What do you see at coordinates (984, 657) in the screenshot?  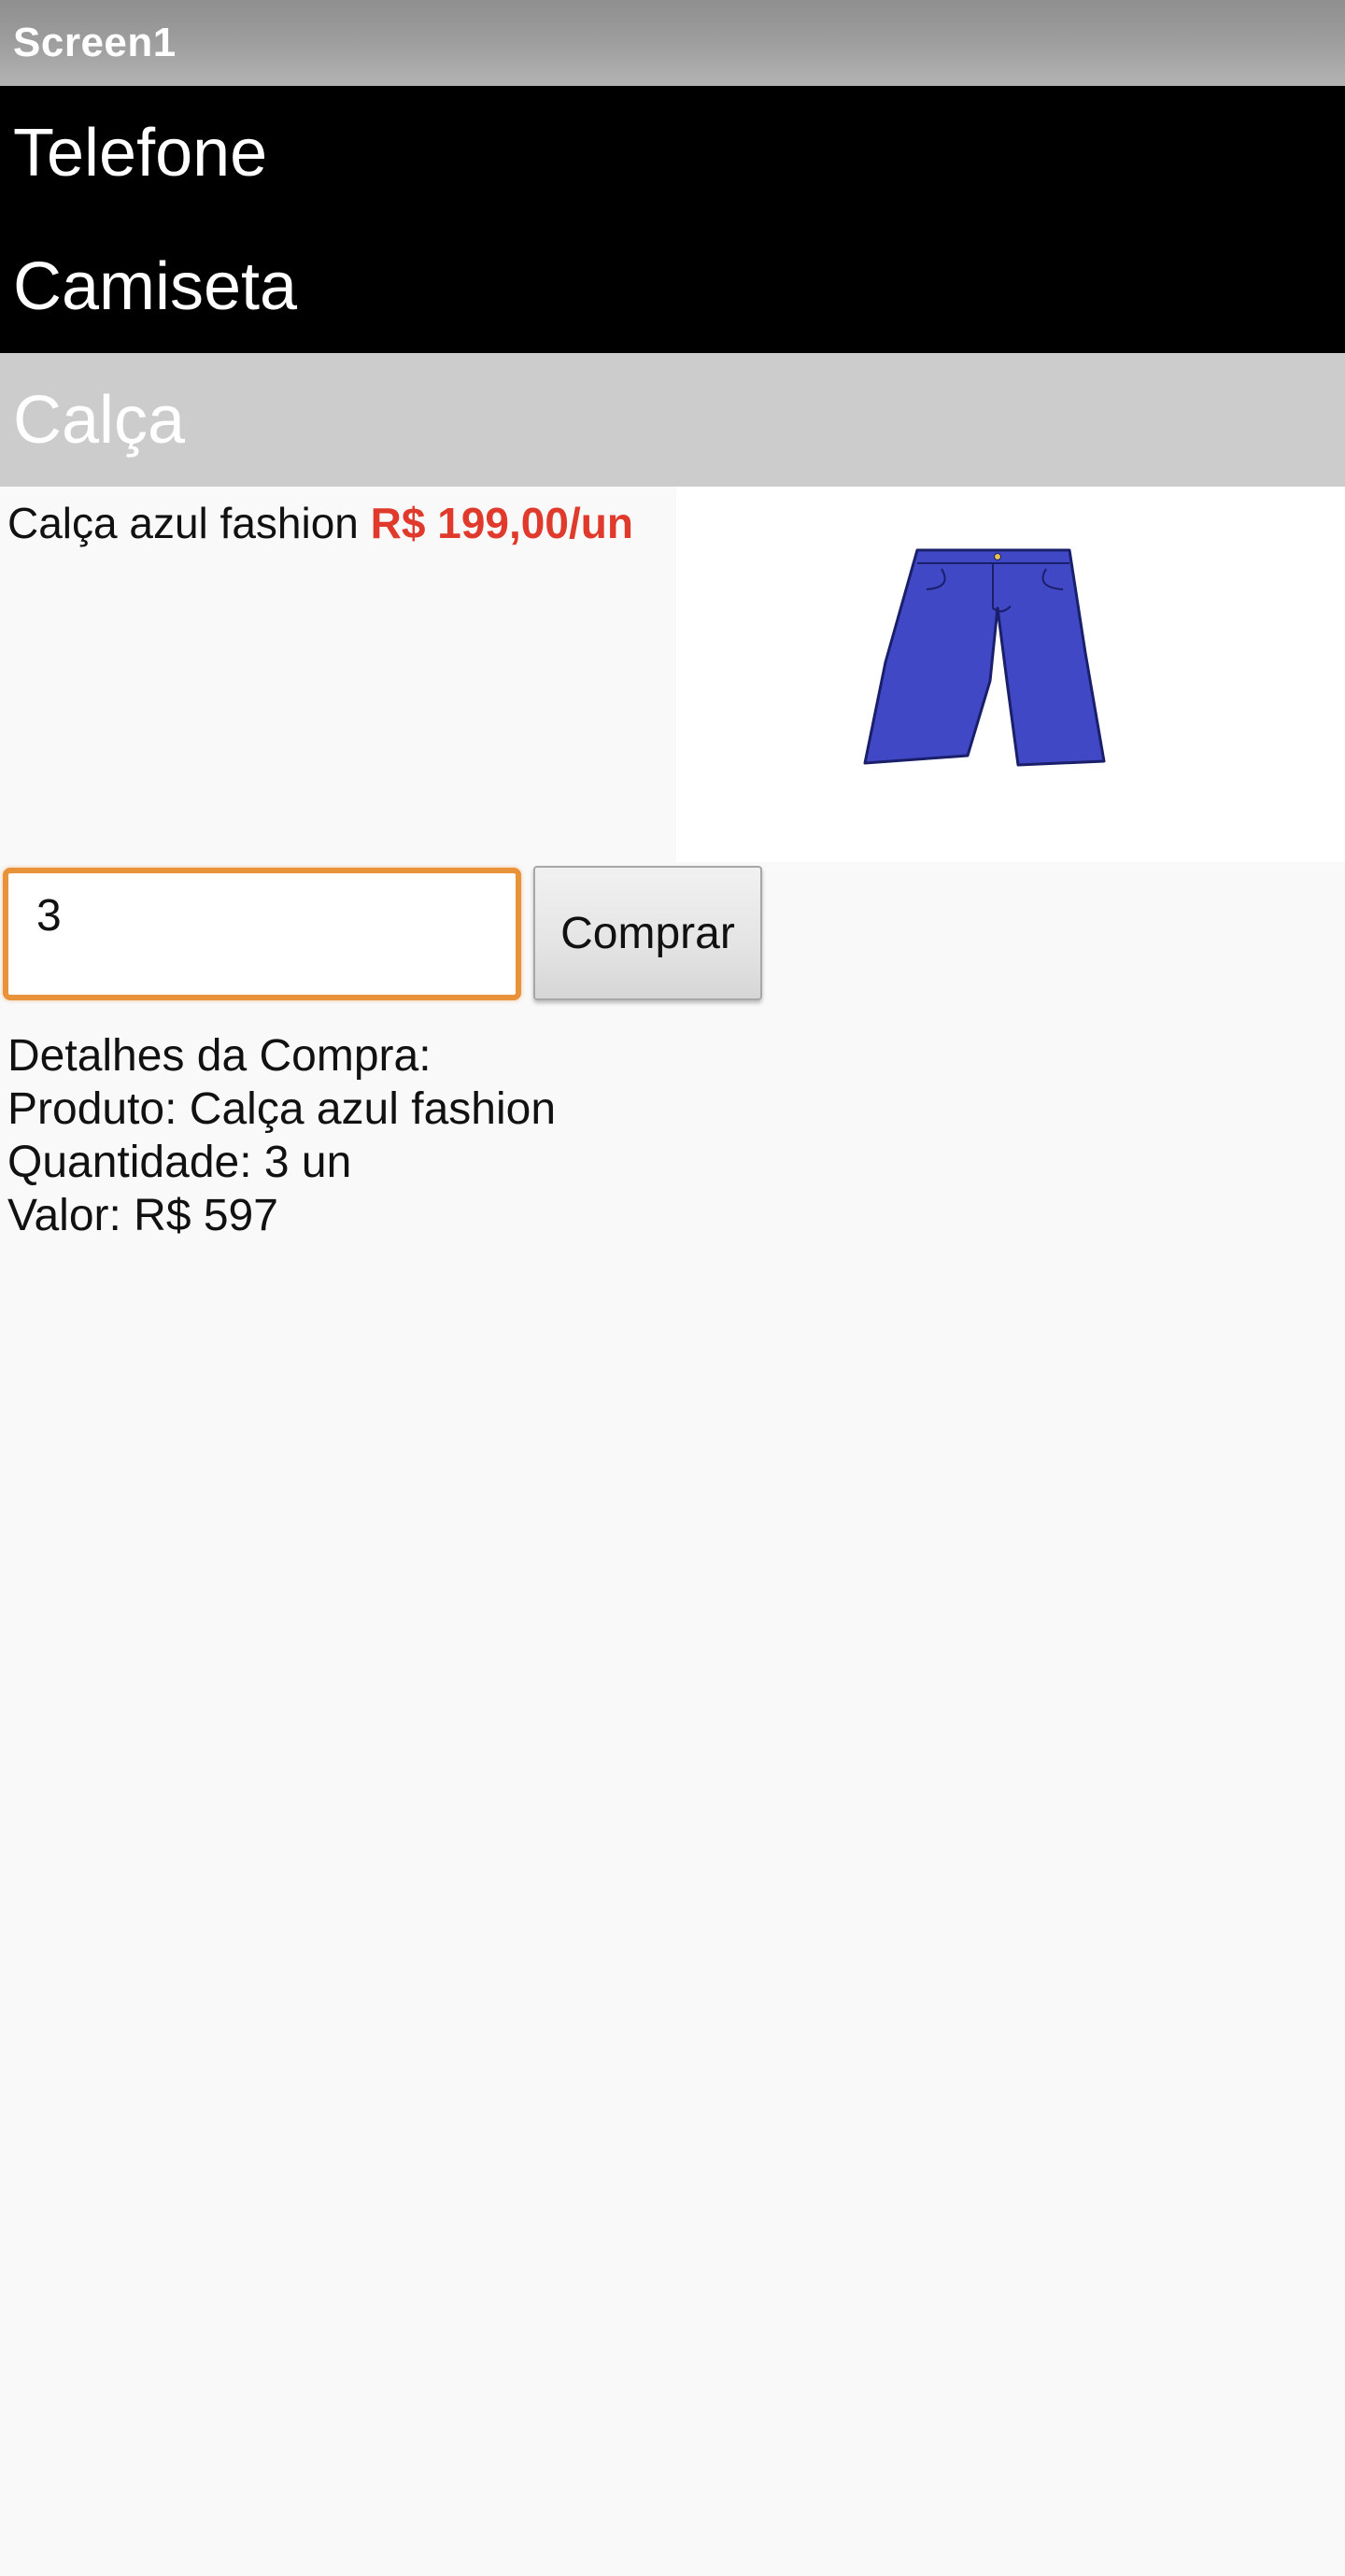 I see `jeans-icon` at bounding box center [984, 657].